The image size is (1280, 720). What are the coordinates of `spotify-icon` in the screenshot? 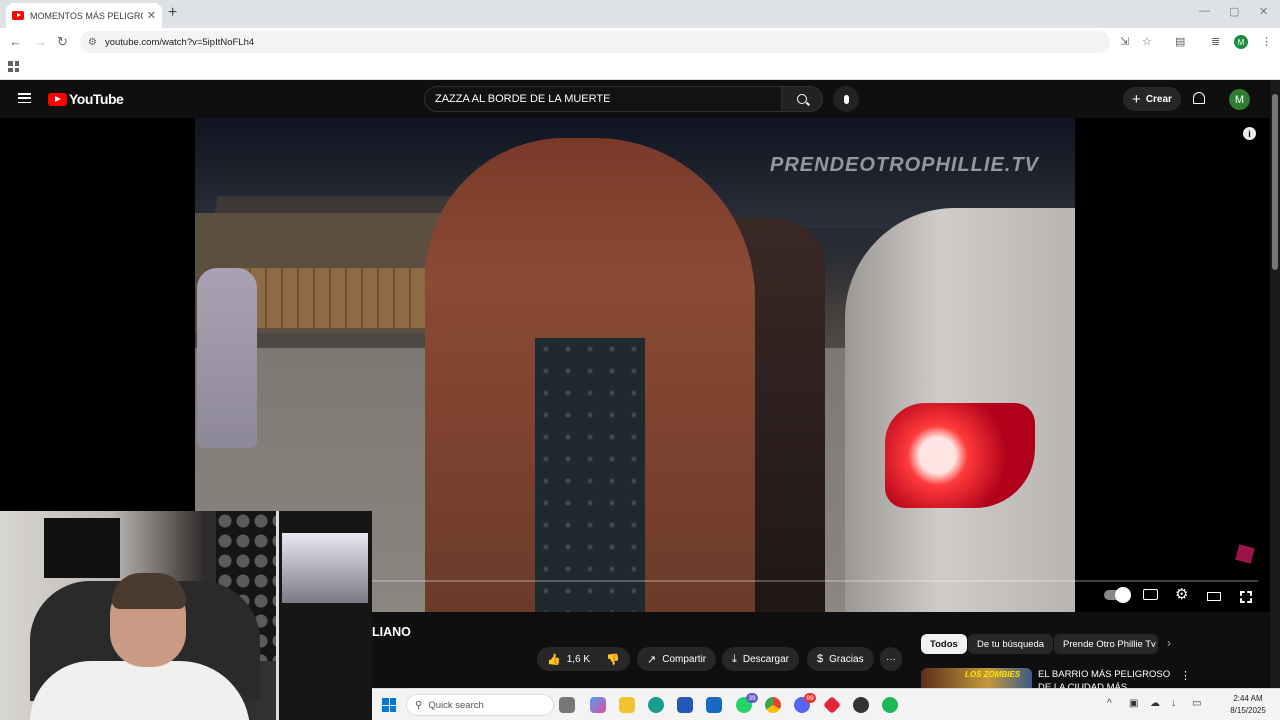 It's located at (890, 705).